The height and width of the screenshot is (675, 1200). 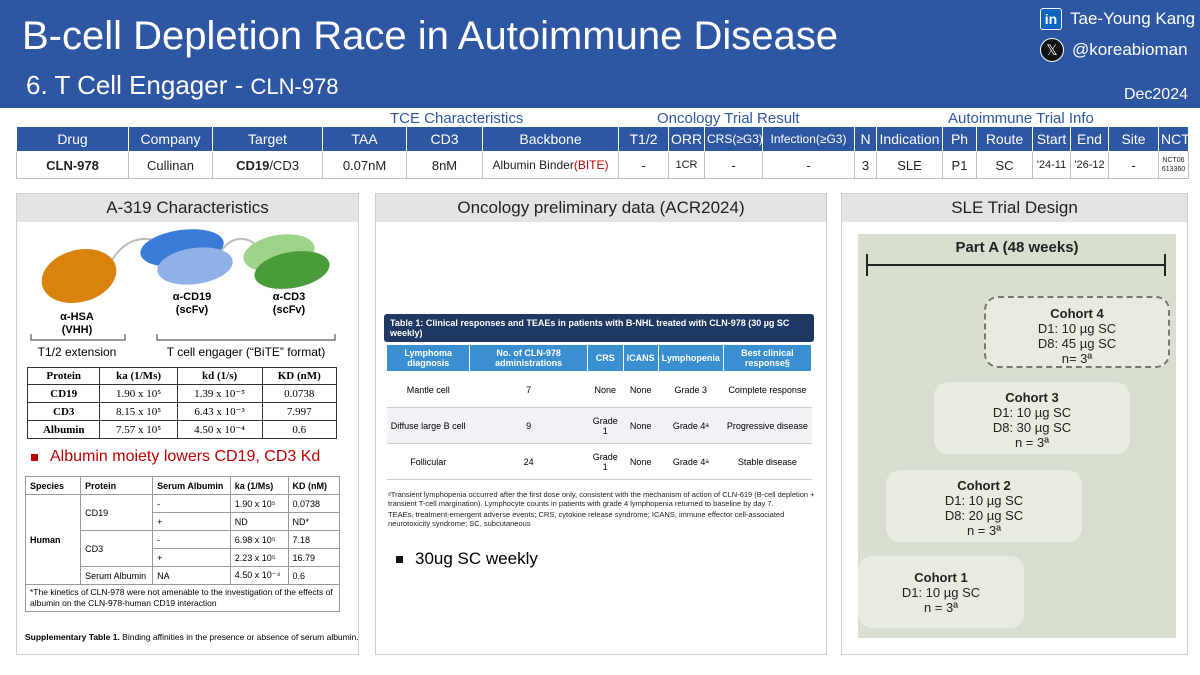 What do you see at coordinates (444, 139) in the screenshot?
I see `col-header: CD3` at bounding box center [444, 139].